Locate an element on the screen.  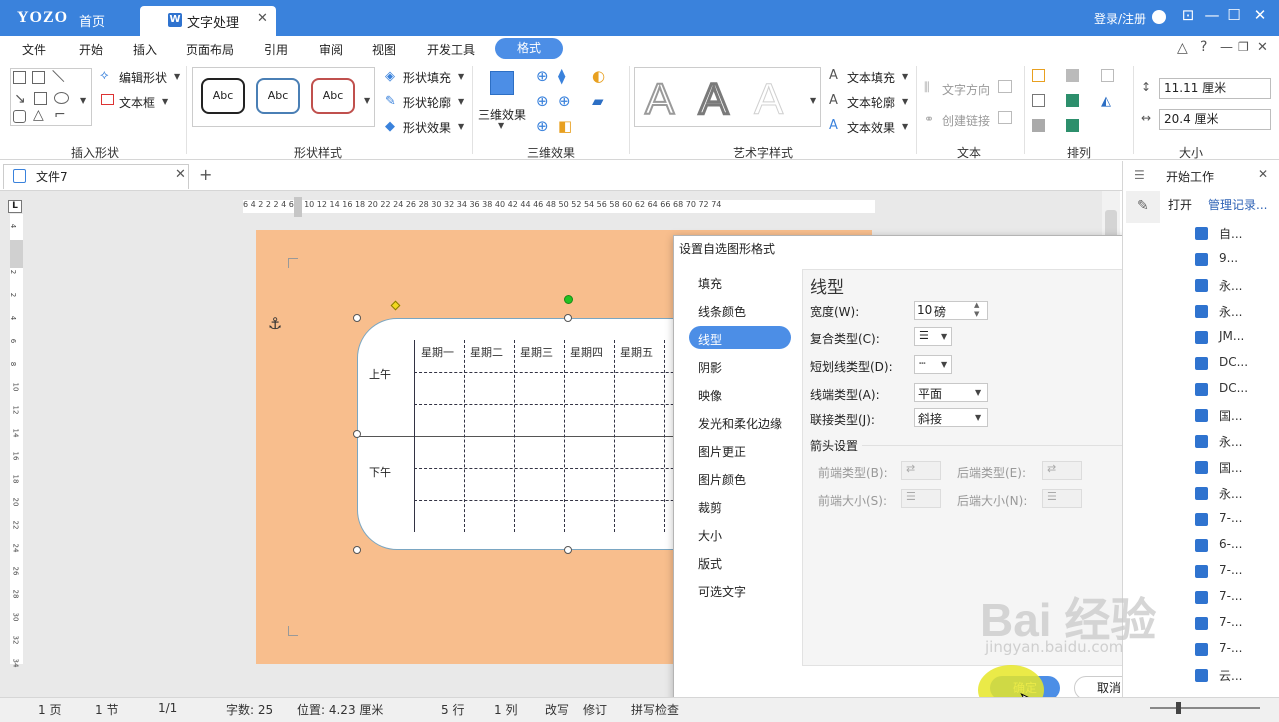
close-doc-icon: ✕ is located at coordinates (1262, 47).